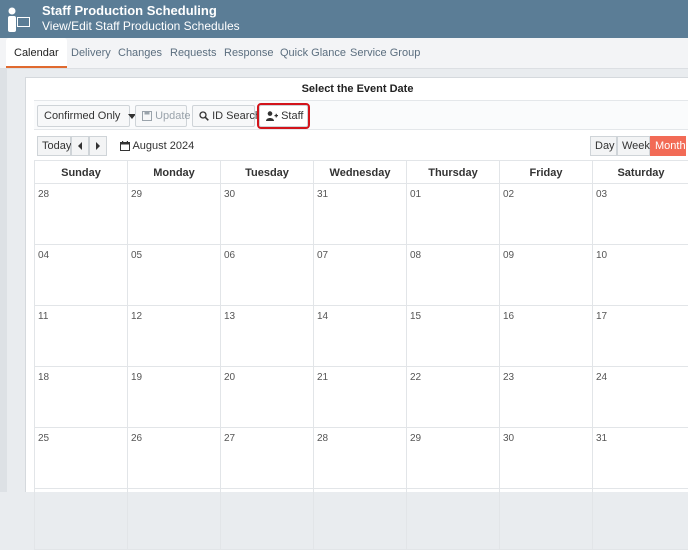  Describe the element at coordinates (359, 275) in the screenshot. I see `day-cell: 07` at that location.